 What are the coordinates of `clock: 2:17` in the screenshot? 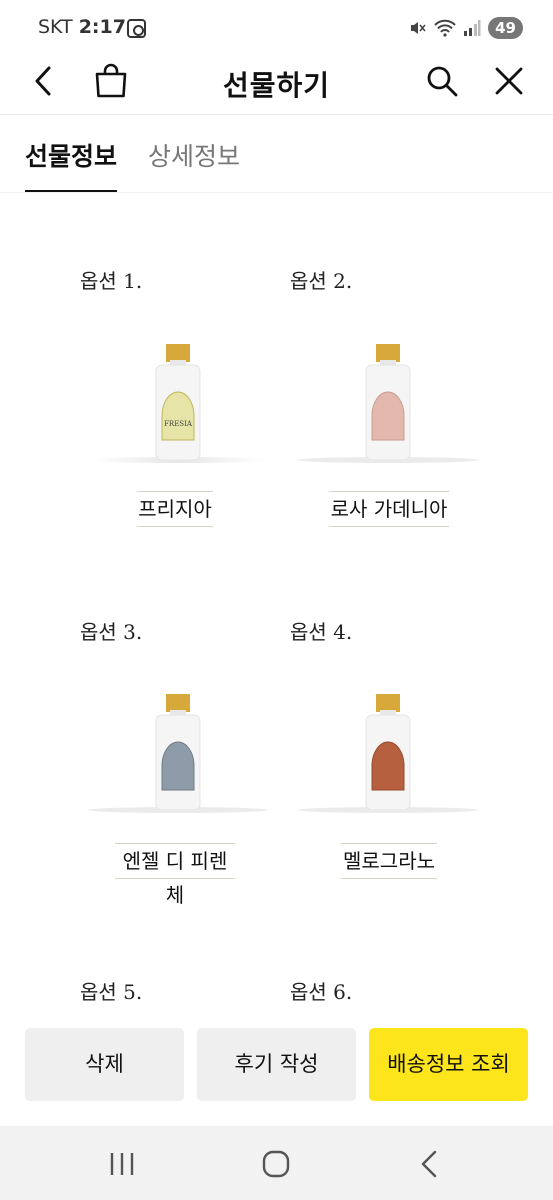 It's located at (102, 27).